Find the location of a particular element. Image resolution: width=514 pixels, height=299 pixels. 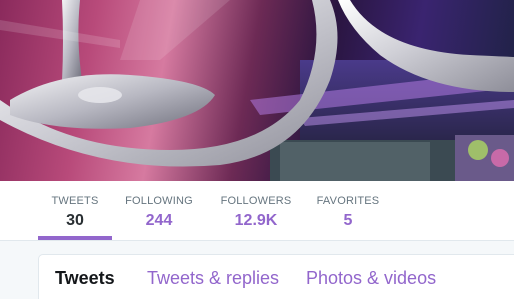

stat-following: FOLLOWING 244 is located at coordinates (159, 210).